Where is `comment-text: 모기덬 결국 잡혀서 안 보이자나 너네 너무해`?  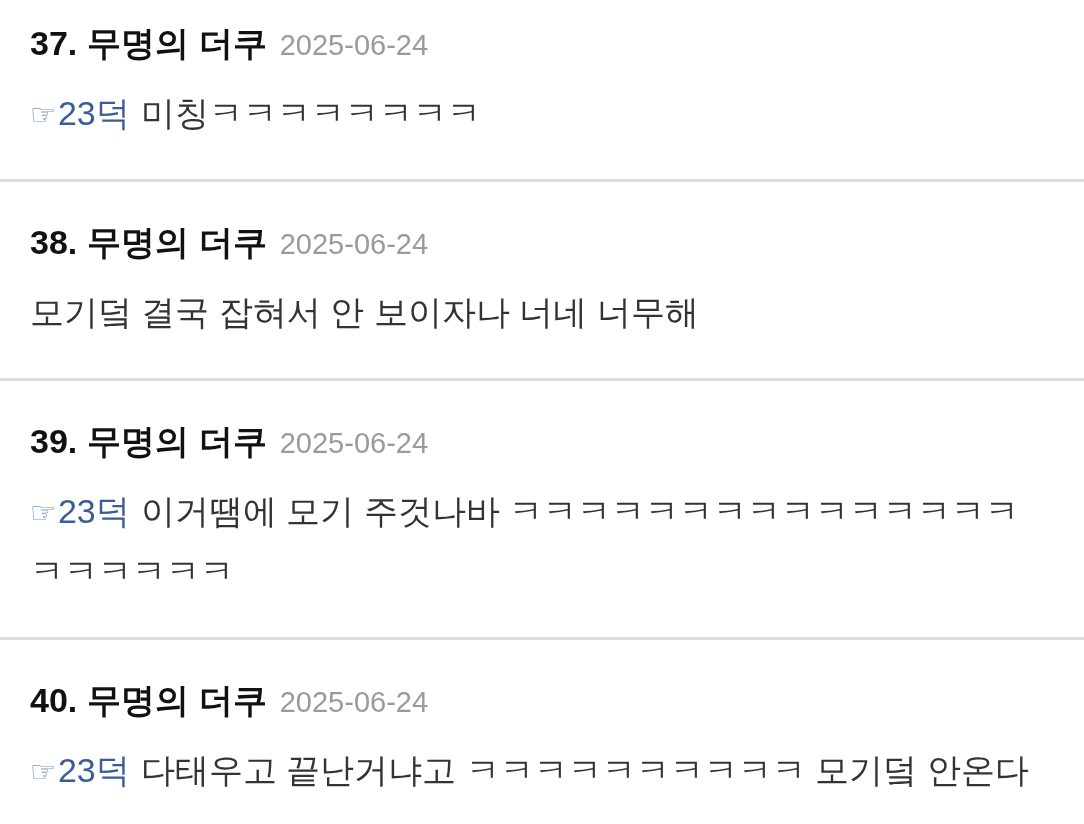 comment-text: 모기덬 결국 잡혀서 안 보이자나 너네 너무해 is located at coordinates (364, 312).